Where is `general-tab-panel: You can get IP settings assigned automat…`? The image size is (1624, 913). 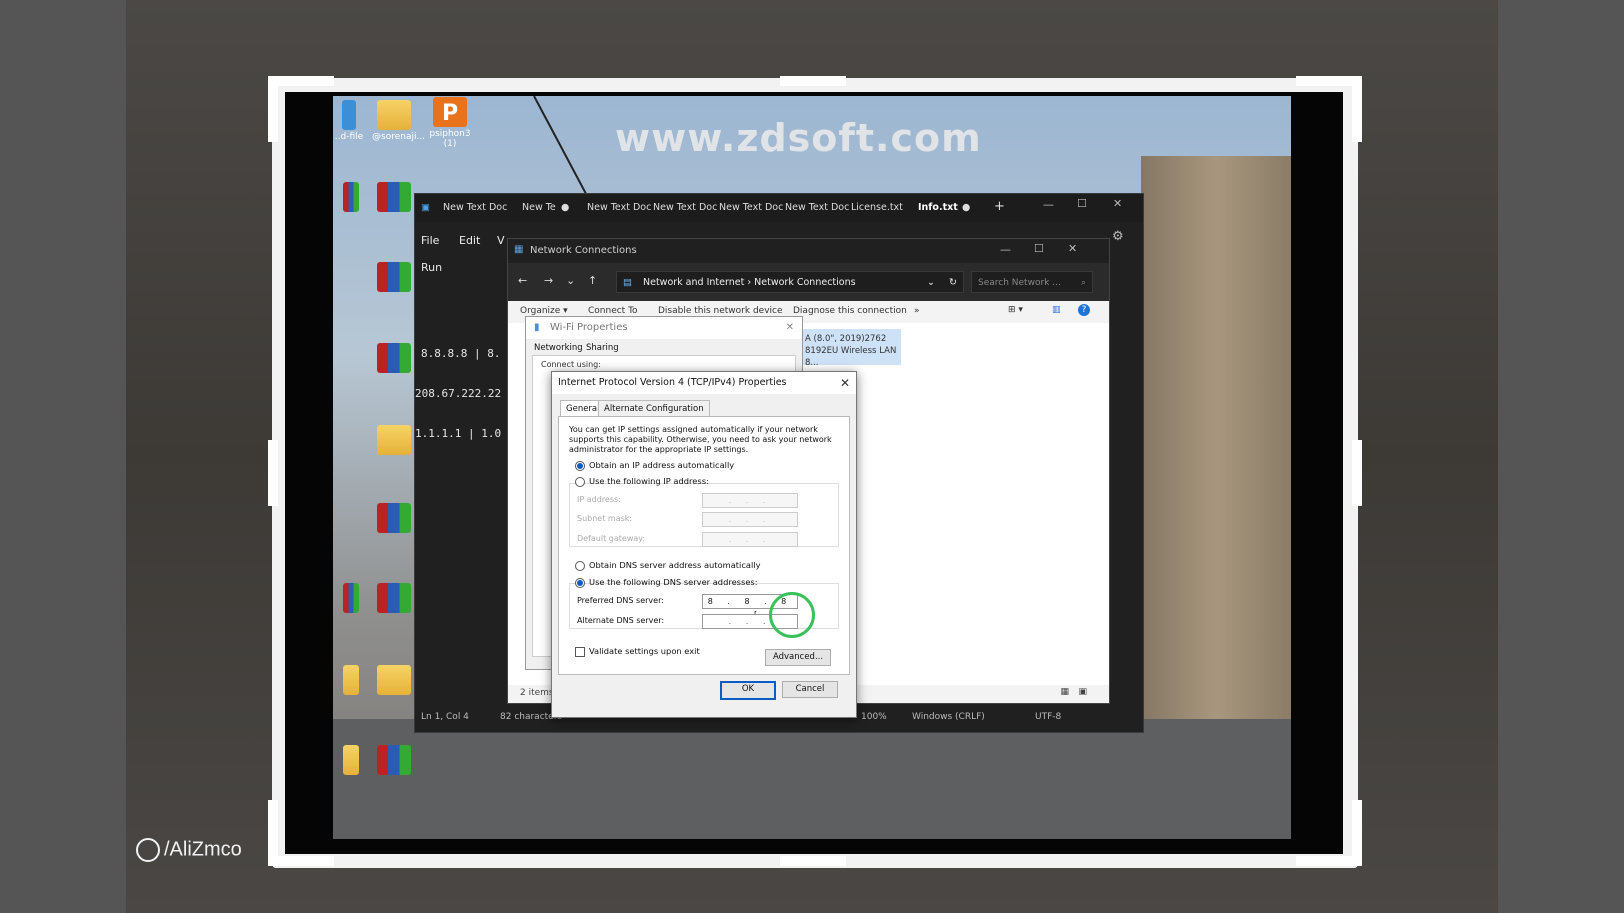
general-tab-panel: You can get IP settings assigned automat… is located at coordinates (704, 545).